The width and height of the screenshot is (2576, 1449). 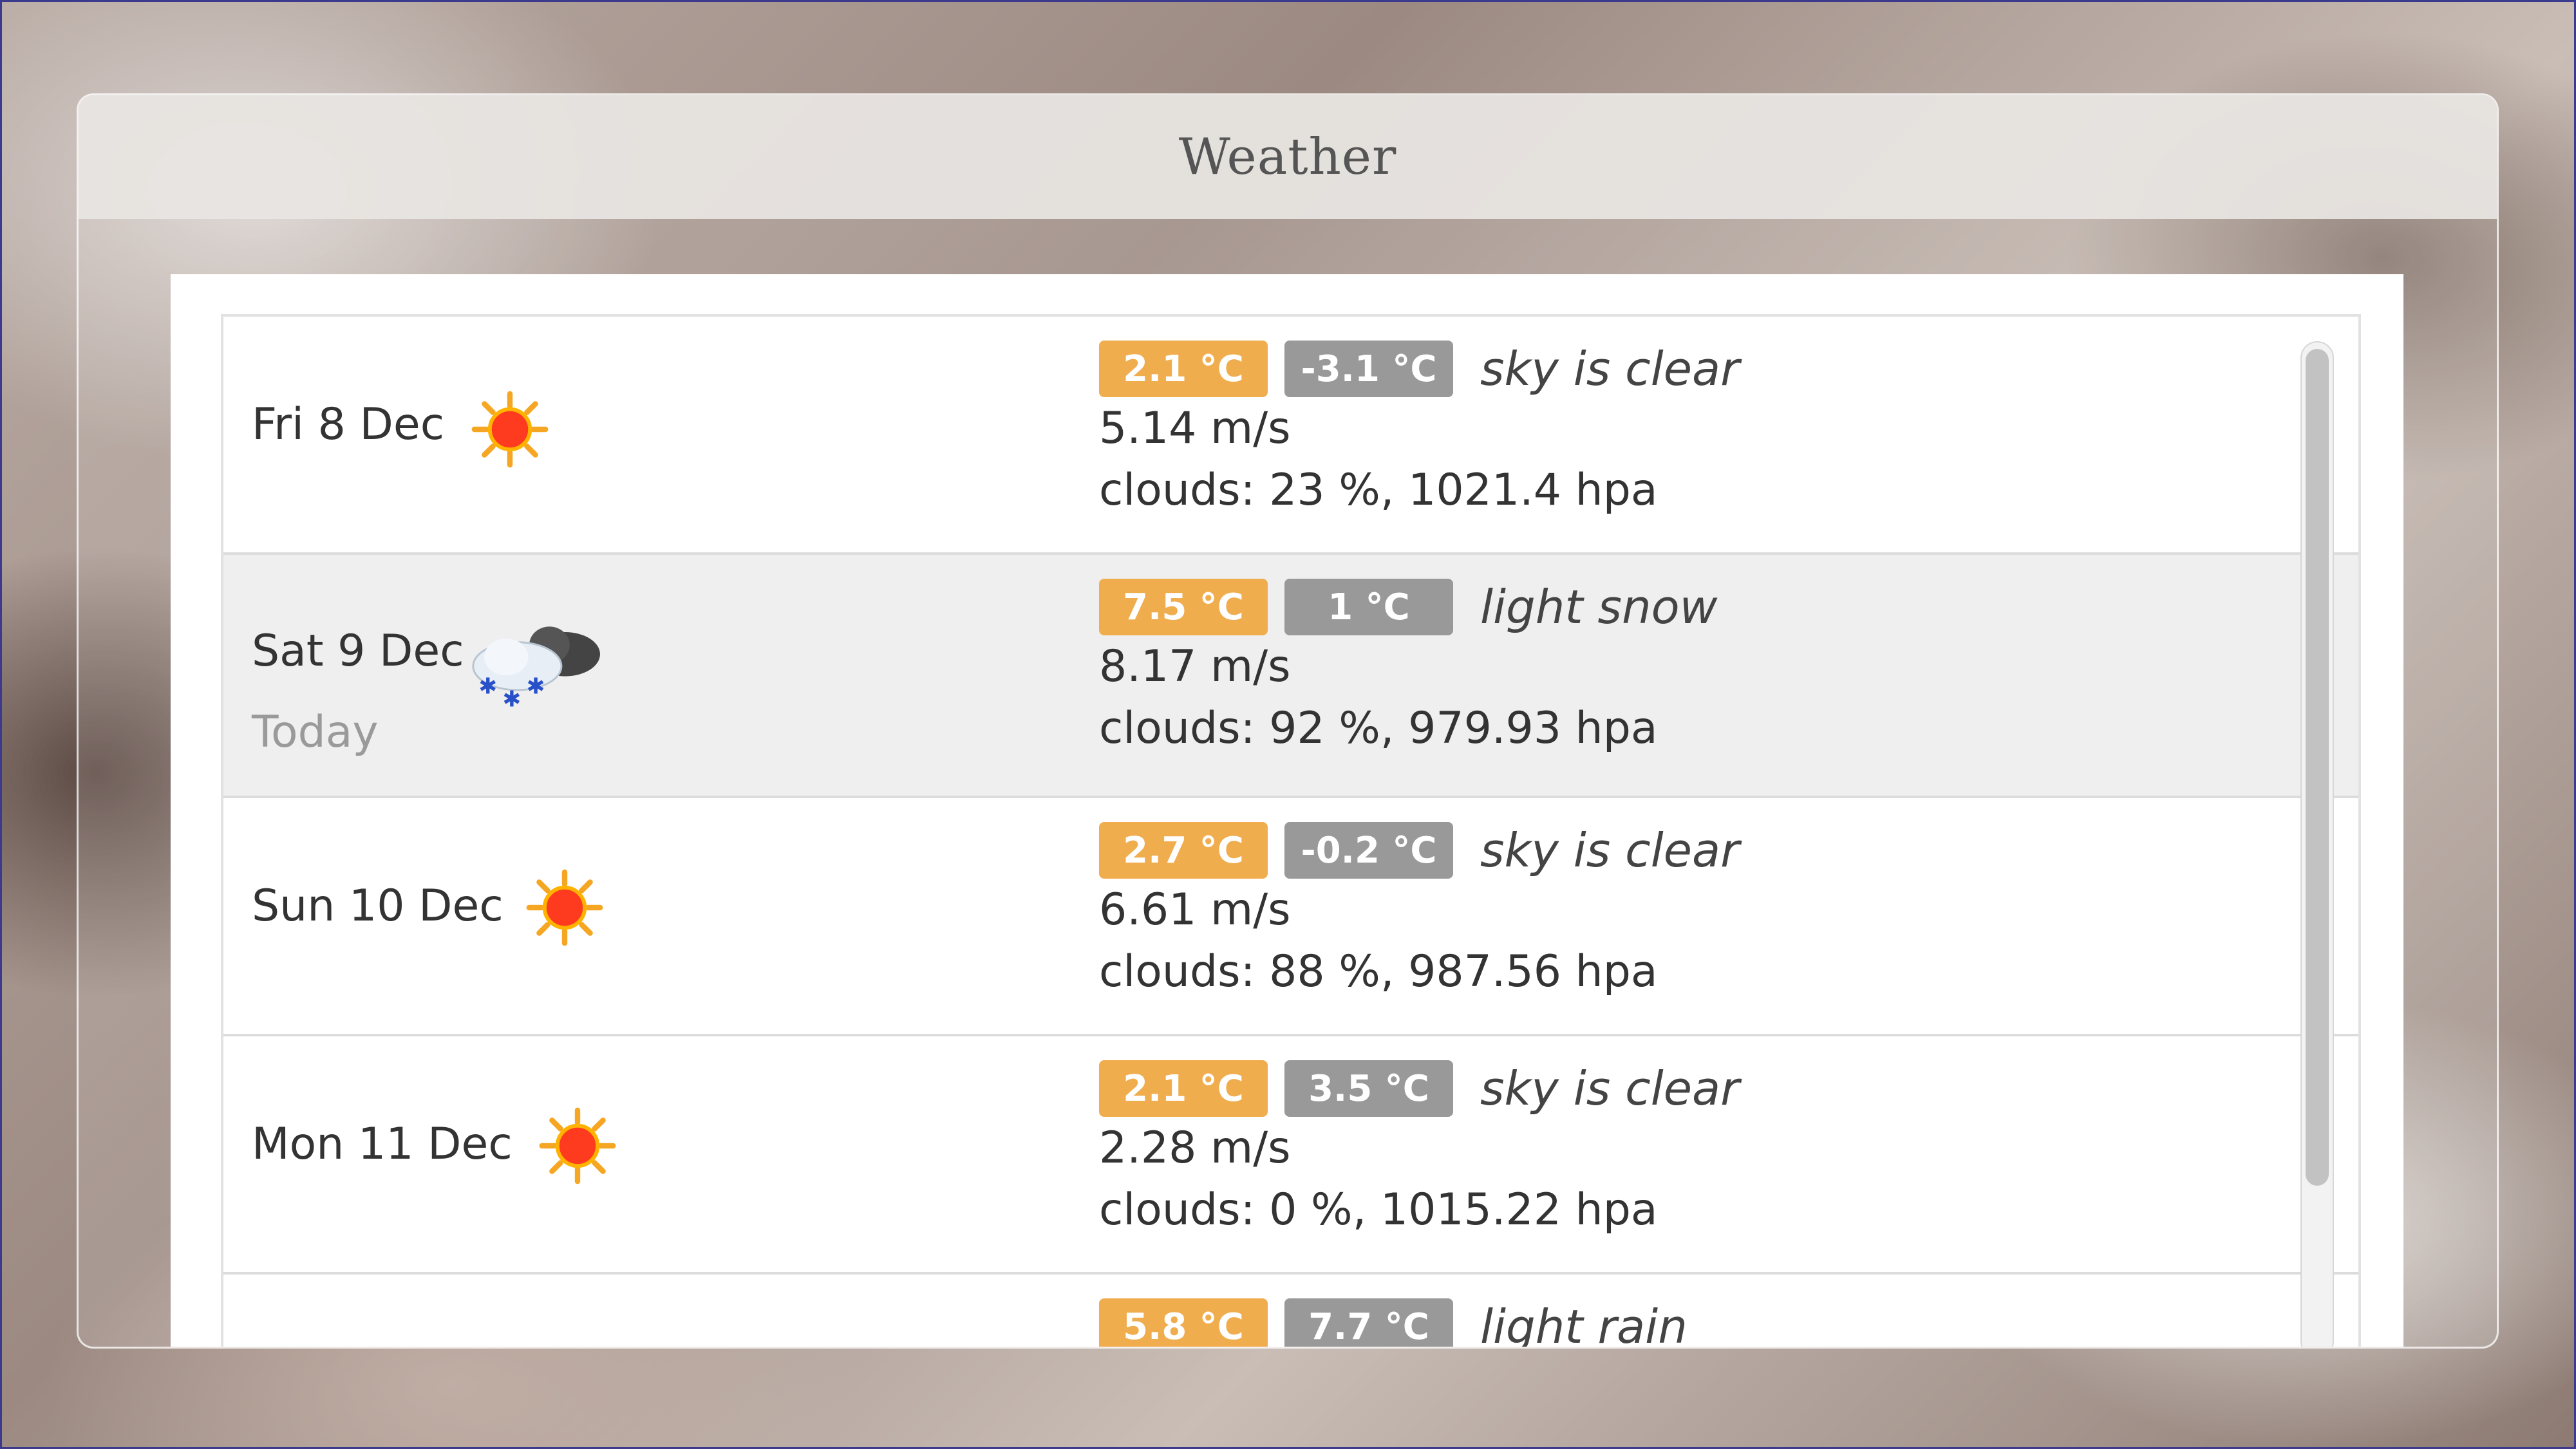 I want to click on min-temp-badge: 7.7 °C, so click(x=1368, y=1322).